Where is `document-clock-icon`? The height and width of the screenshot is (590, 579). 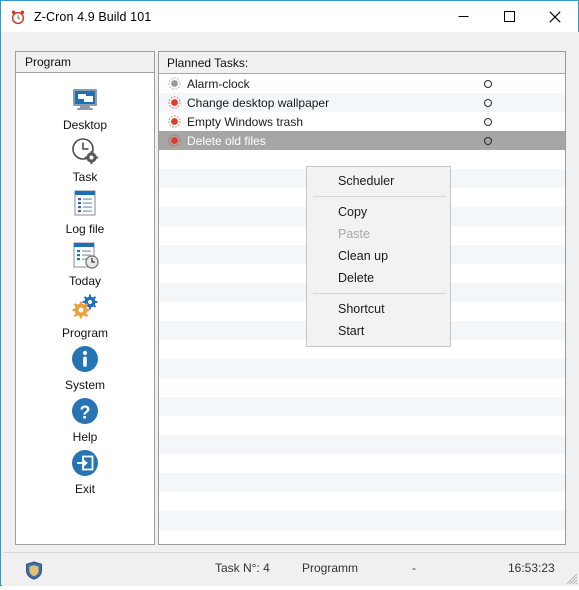
document-clock-icon is located at coordinates (85, 255).